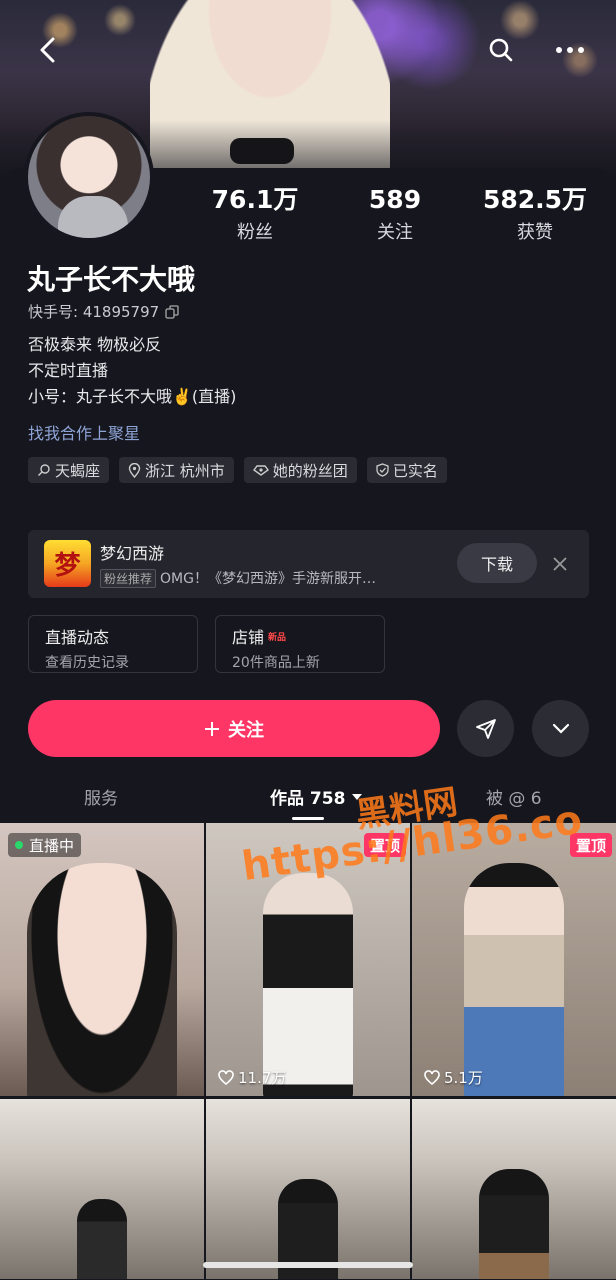 This screenshot has height=1280, width=616. What do you see at coordinates (246, 730) in the screenshot?
I see `follow-label: 关注` at bounding box center [246, 730].